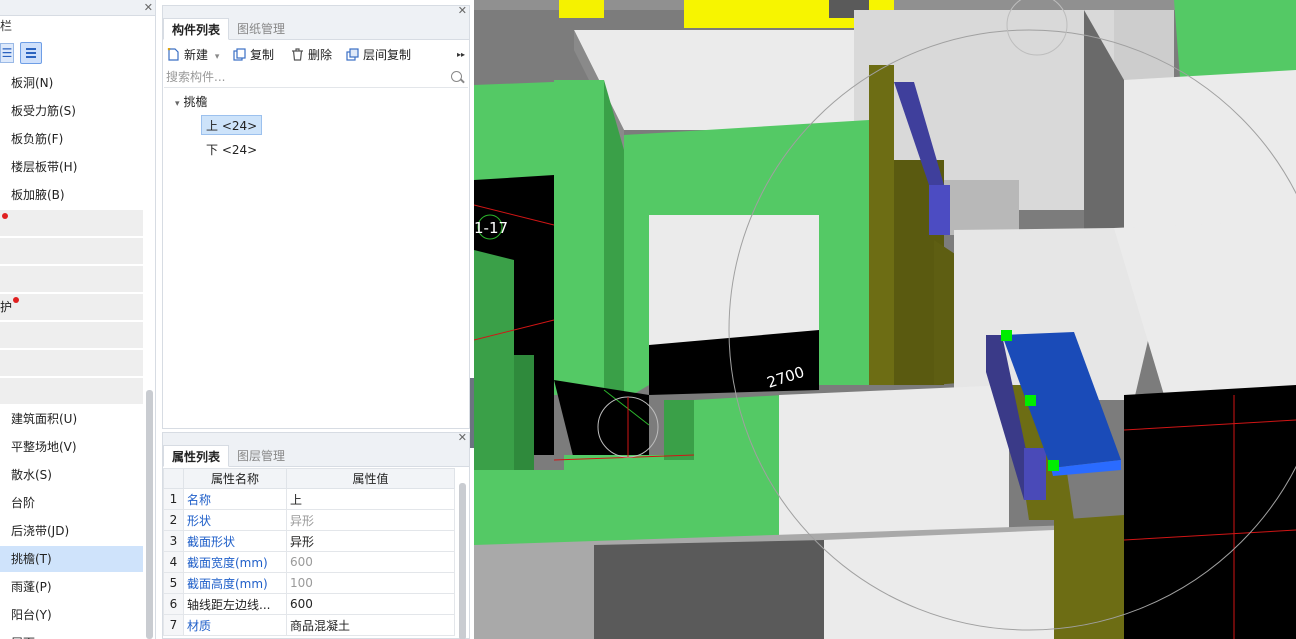 The width and height of the screenshot is (1296, 639). I want to click on wall-shadow, so click(709, 589).